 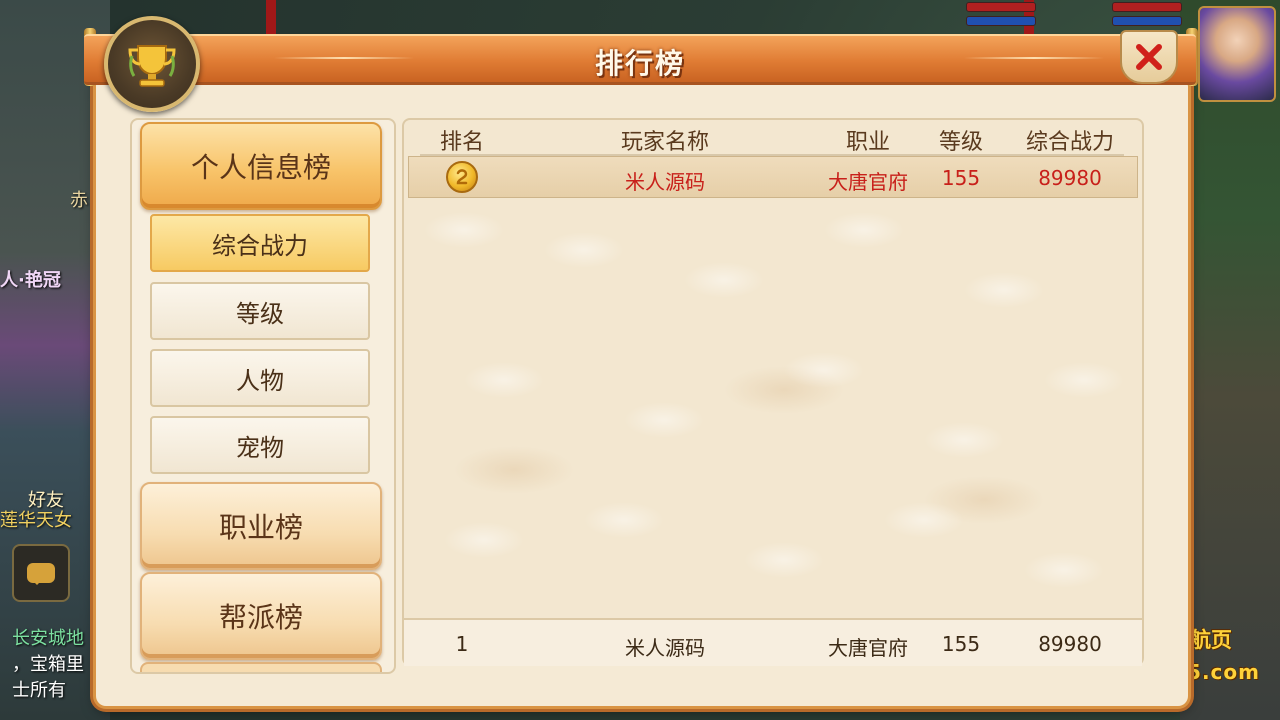 I want to click on chat-line: 长安城地, so click(x=48, y=638).